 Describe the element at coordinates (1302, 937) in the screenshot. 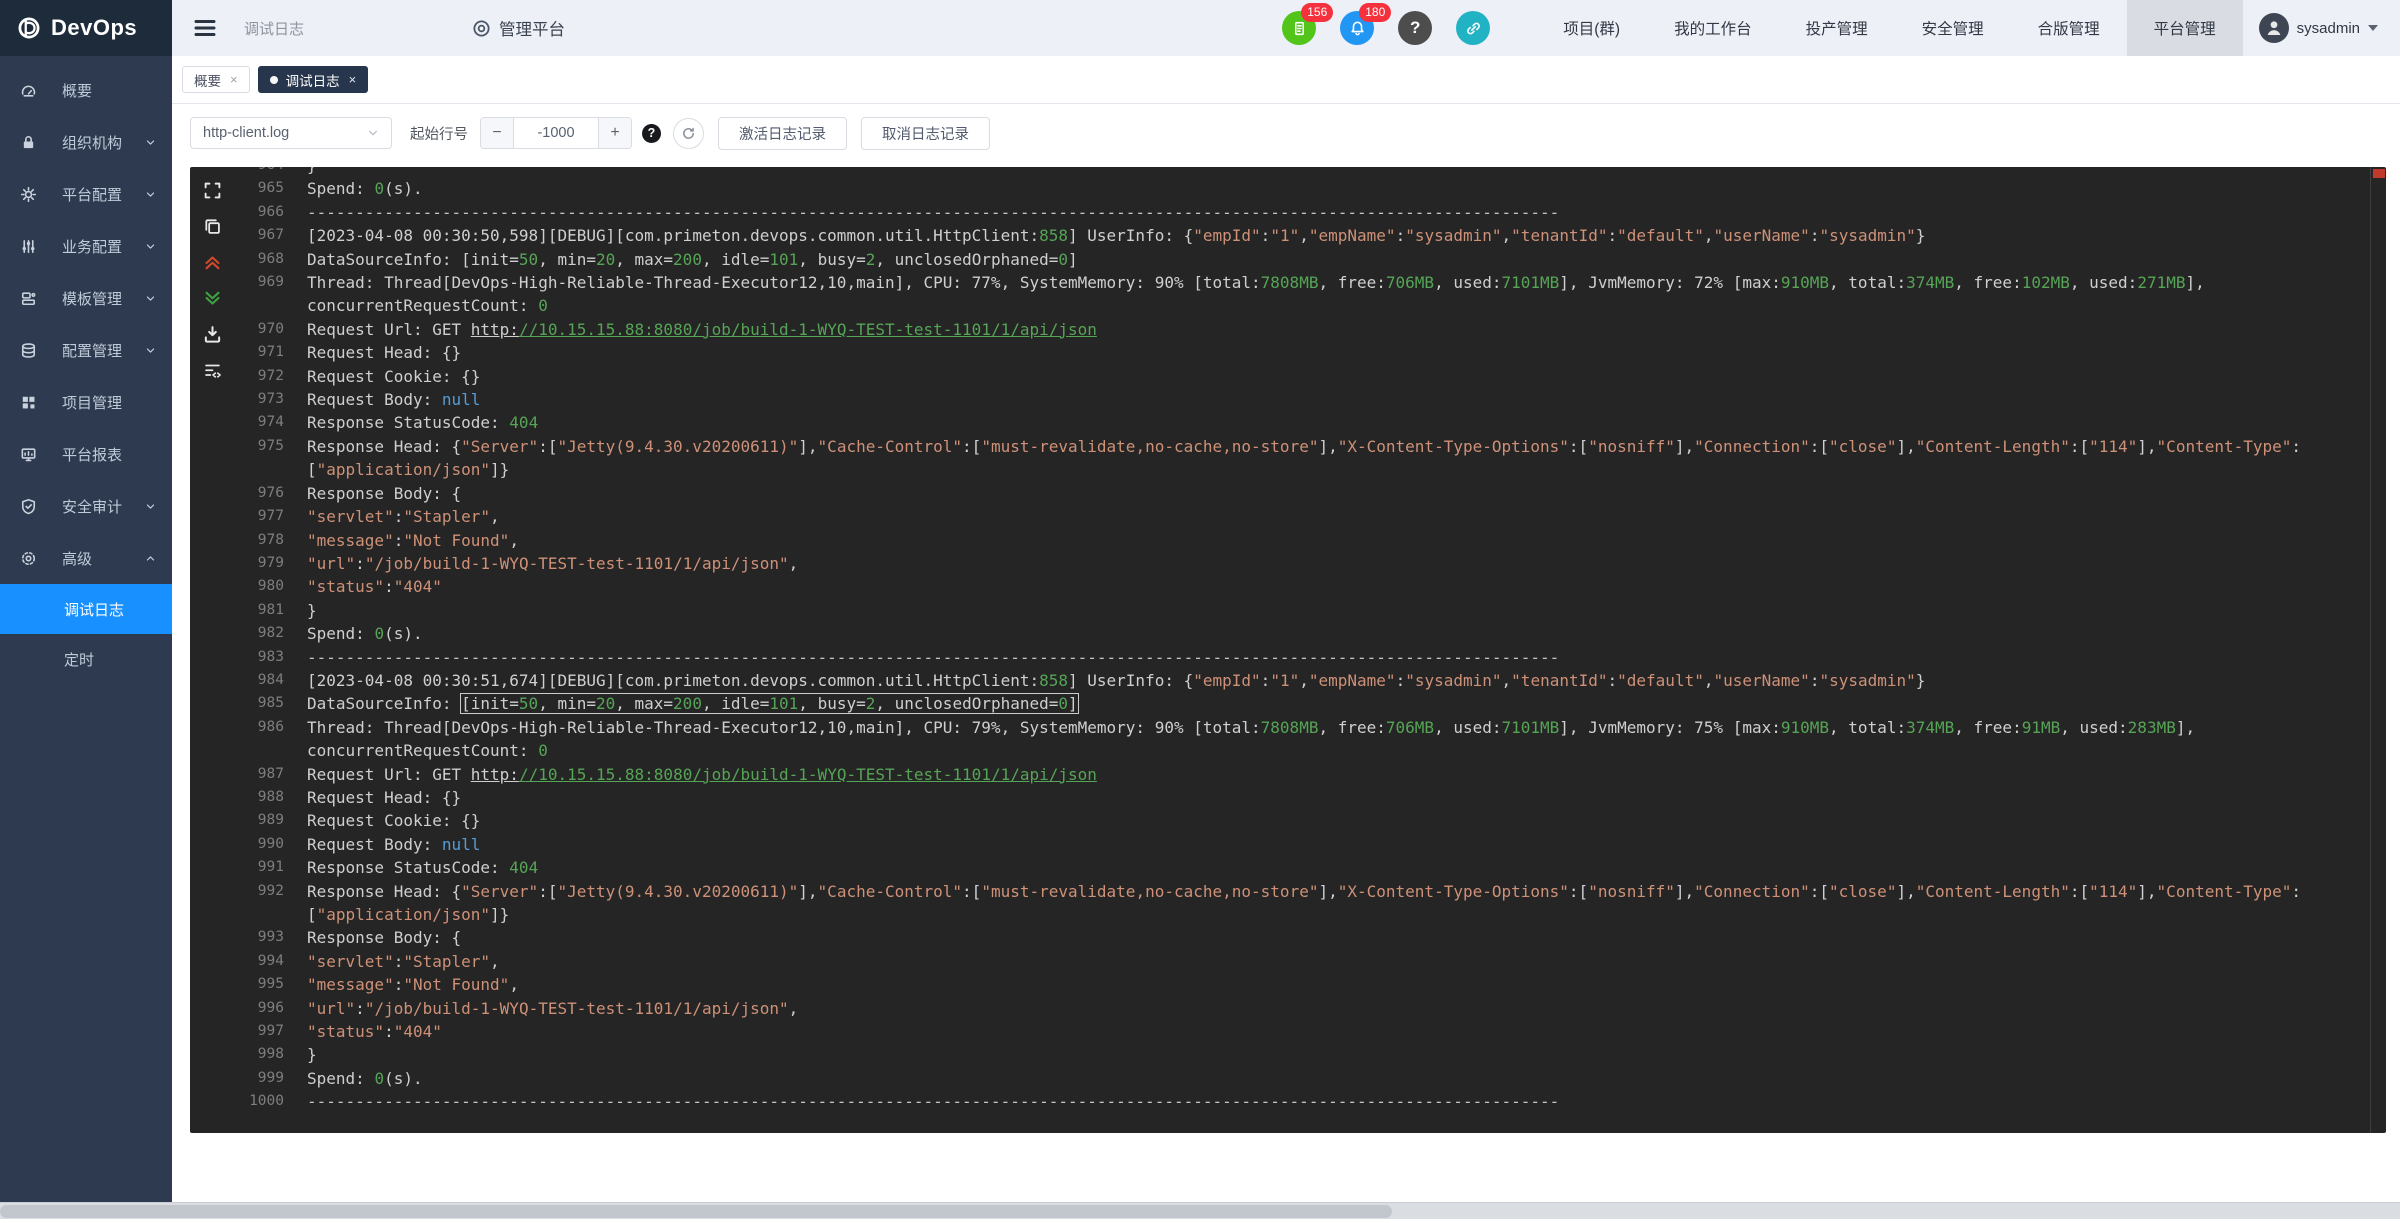

I see `log-row: 993 Response Body: {` at that location.